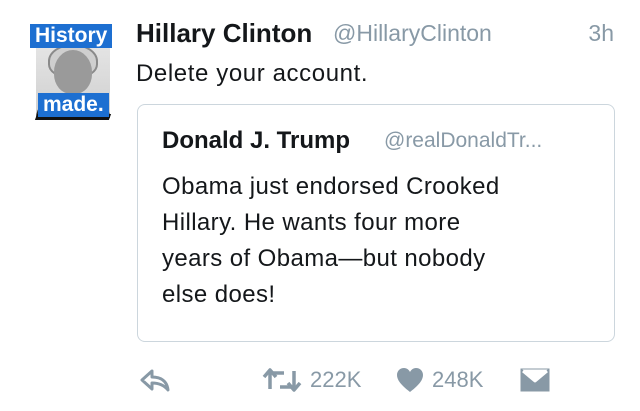 This screenshot has height=411, width=640. What do you see at coordinates (252, 73) in the screenshot?
I see `tweet-text: Delete your account.` at bounding box center [252, 73].